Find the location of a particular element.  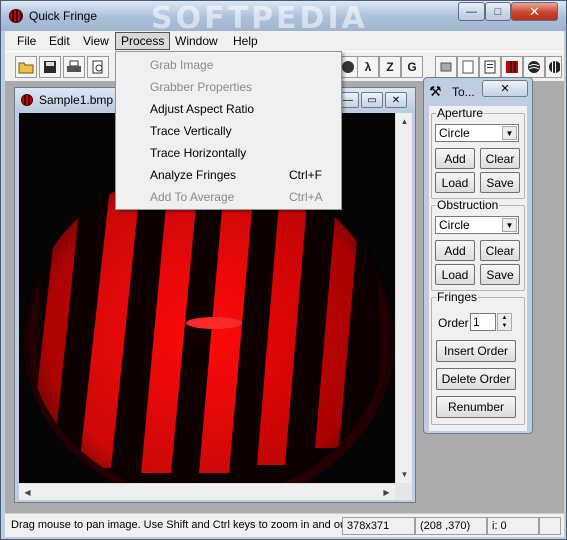

scroll-left-icon: ◀ is located at coordinates (27, 492).